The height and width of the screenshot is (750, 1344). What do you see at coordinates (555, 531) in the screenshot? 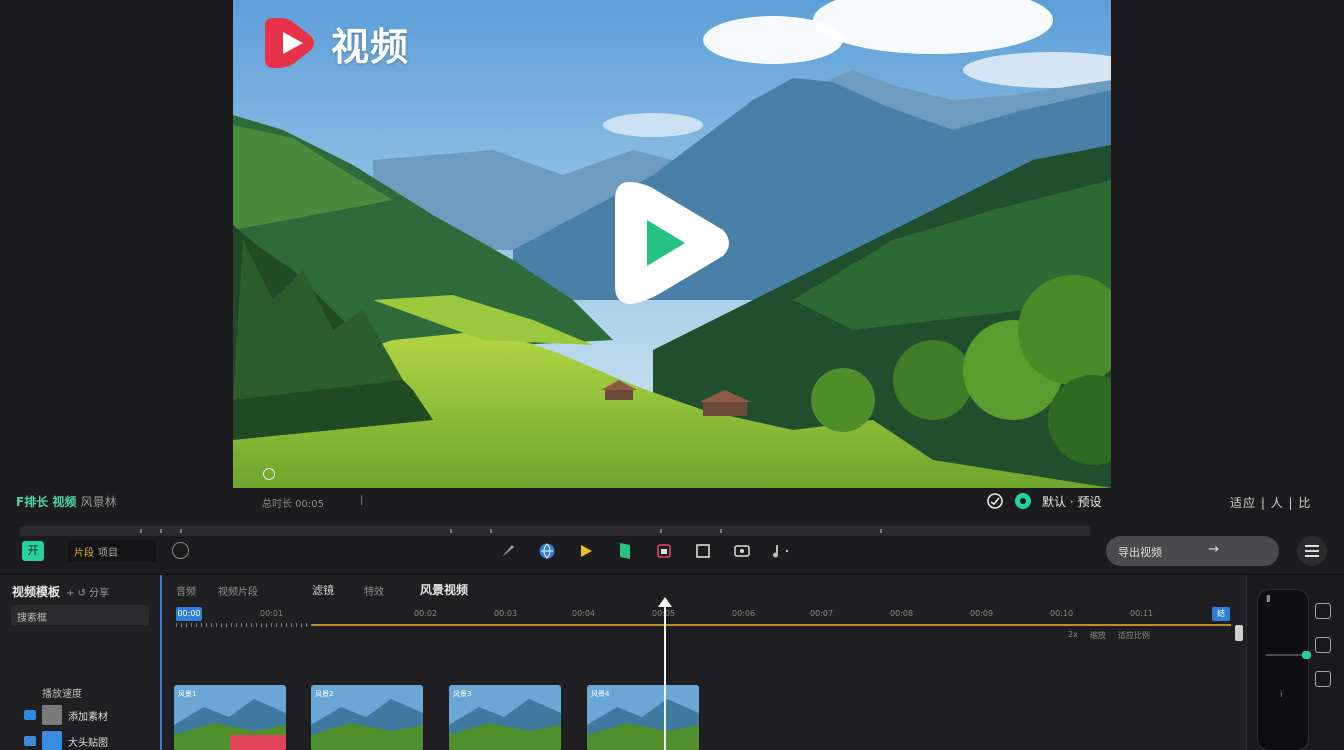
I see `scrub-bar` at bounding box center [555, 531].